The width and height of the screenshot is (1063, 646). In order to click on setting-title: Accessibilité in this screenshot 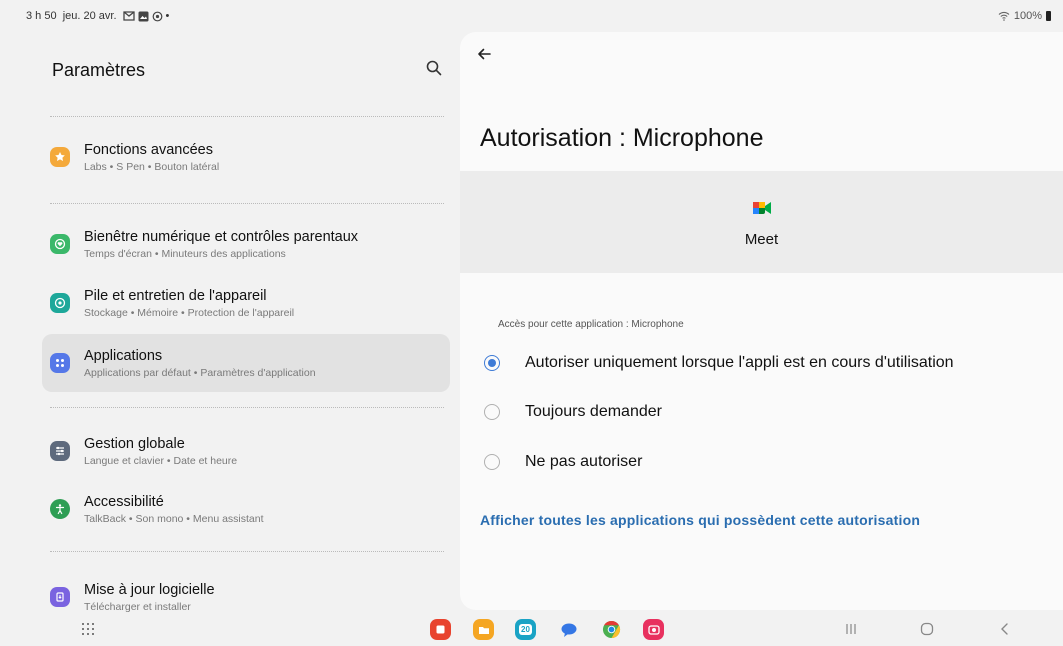, I will do `click(124, 501)`.